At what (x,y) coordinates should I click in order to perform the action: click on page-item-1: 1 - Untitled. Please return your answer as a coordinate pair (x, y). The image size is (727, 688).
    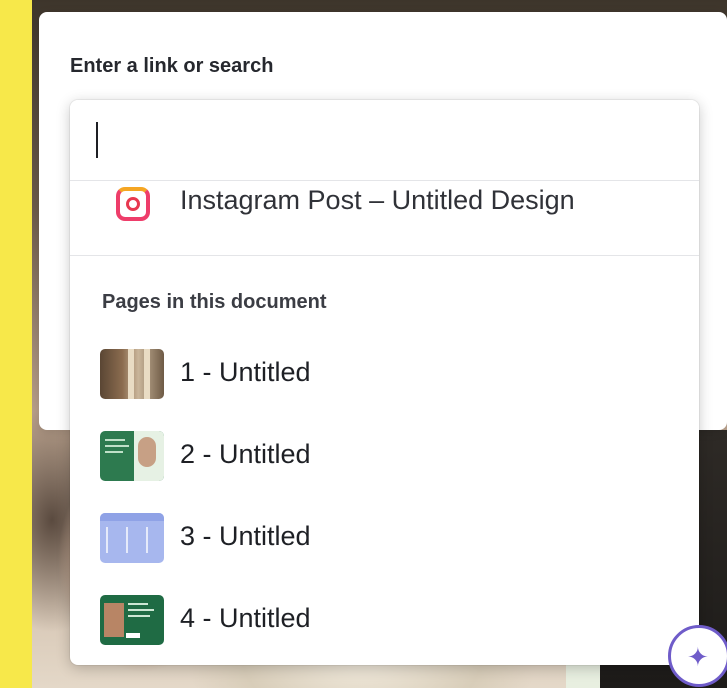
    Looking at the image, I should click on (390, 373).